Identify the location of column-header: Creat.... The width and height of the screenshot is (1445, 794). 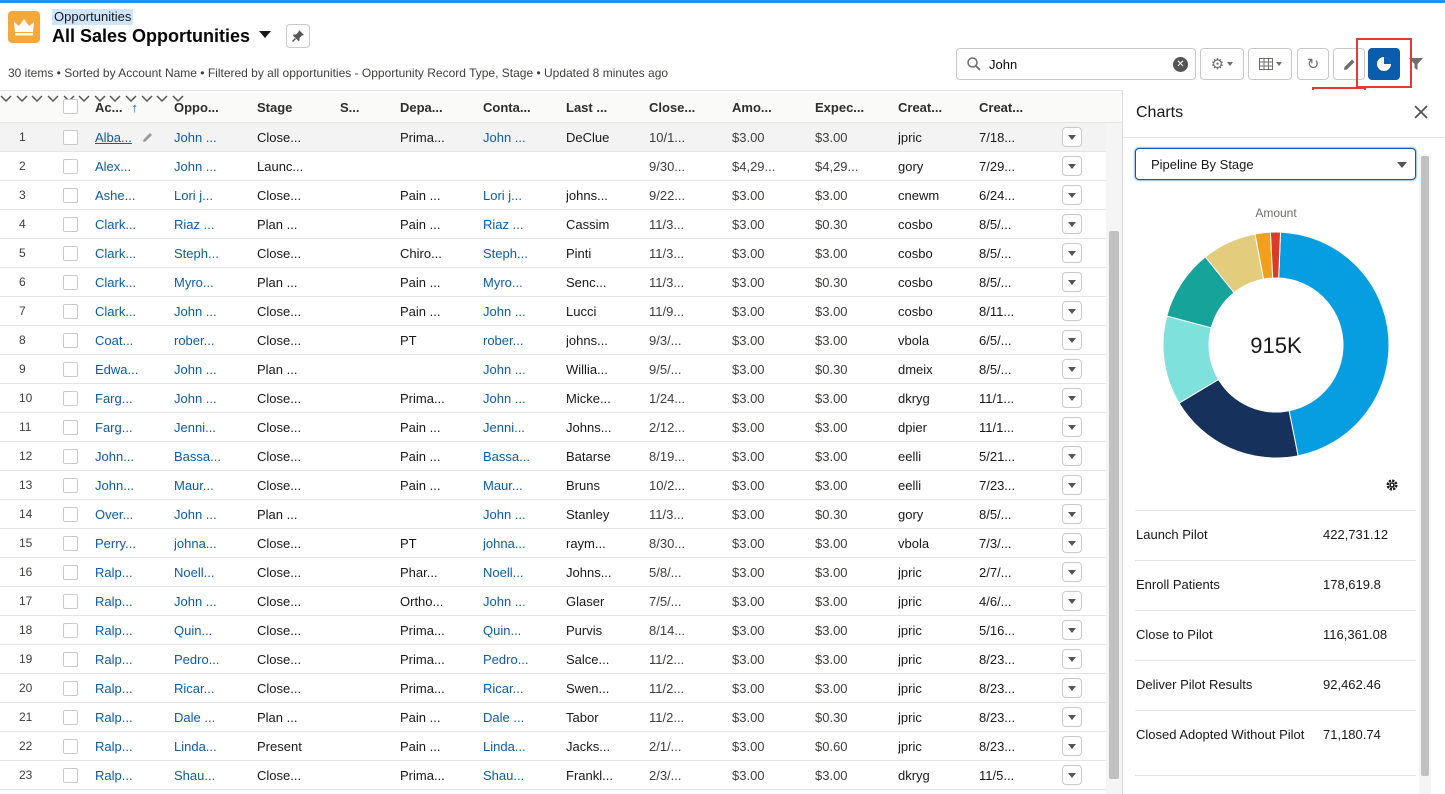
(920, 107).